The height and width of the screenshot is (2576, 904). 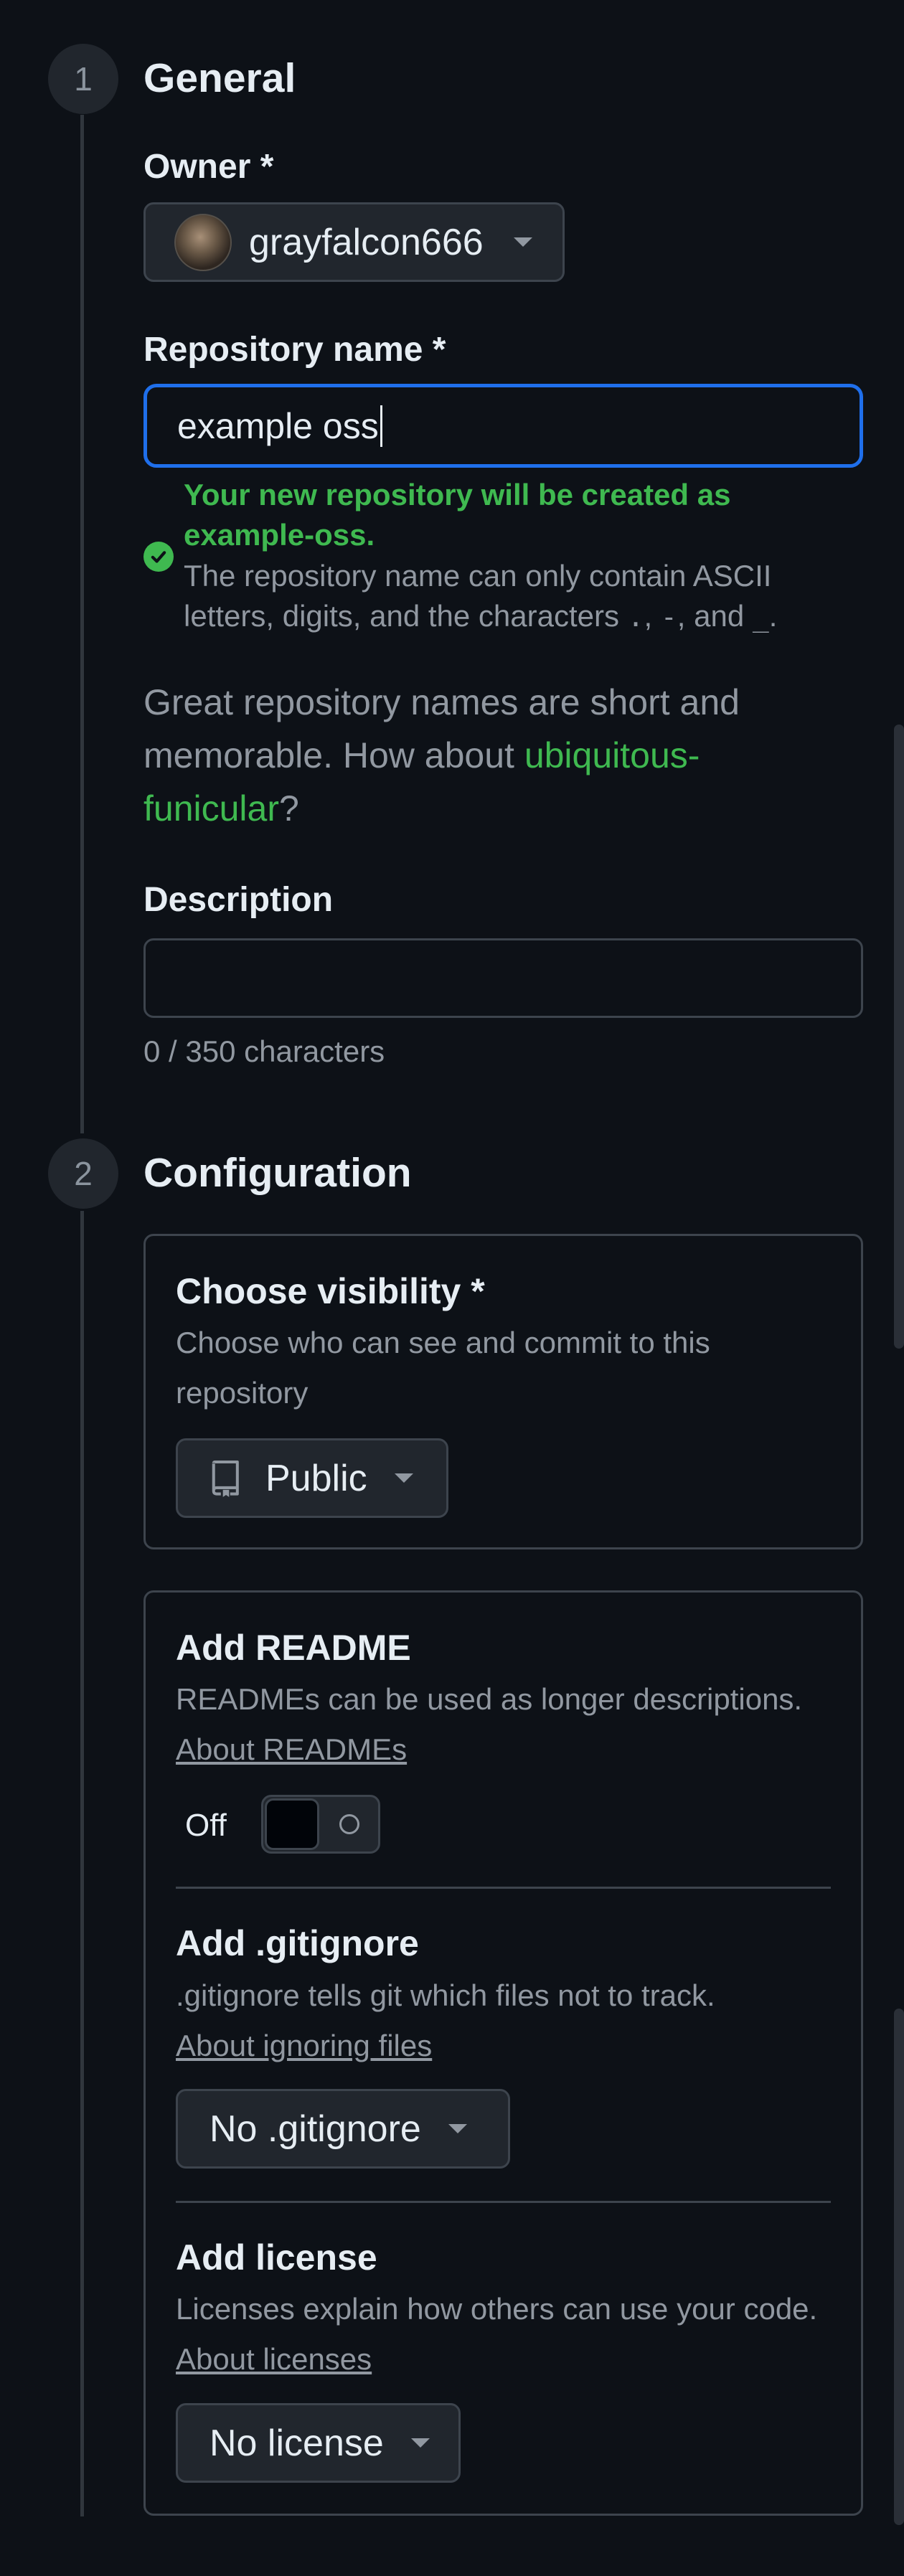 I want to click on owner-select-button: grayfalcon666, so click(x=354, y=242).